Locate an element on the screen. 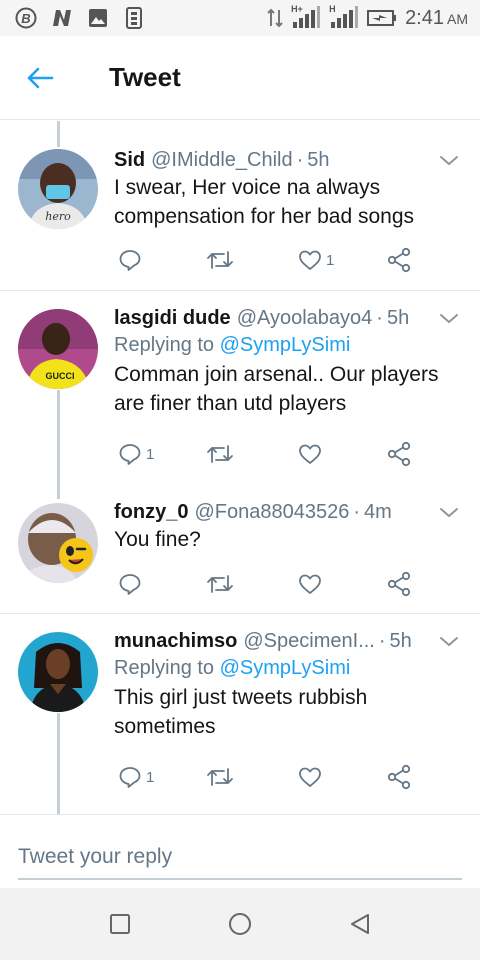 The height and width of the screenshot is (960, 480). tweet-header: munachimso @SpecimenI... · 5h is located at coordinates (287, 641).